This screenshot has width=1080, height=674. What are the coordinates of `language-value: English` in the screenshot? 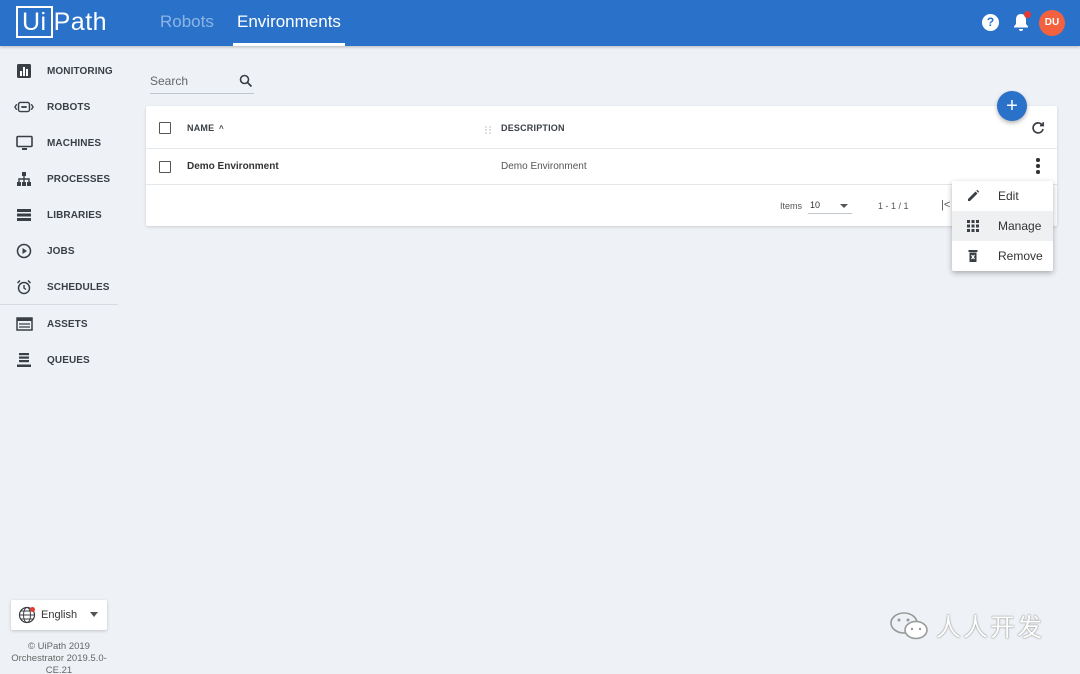 It's located at (59, 615).